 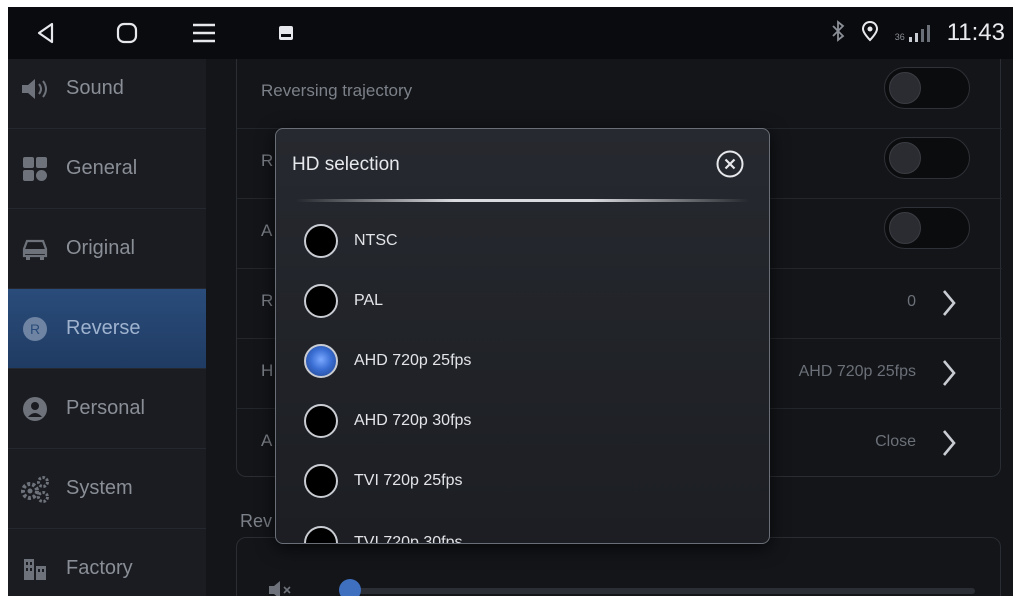 I want to click on setting-value: AHD 720p 25fps, so click(x=857, y=371).